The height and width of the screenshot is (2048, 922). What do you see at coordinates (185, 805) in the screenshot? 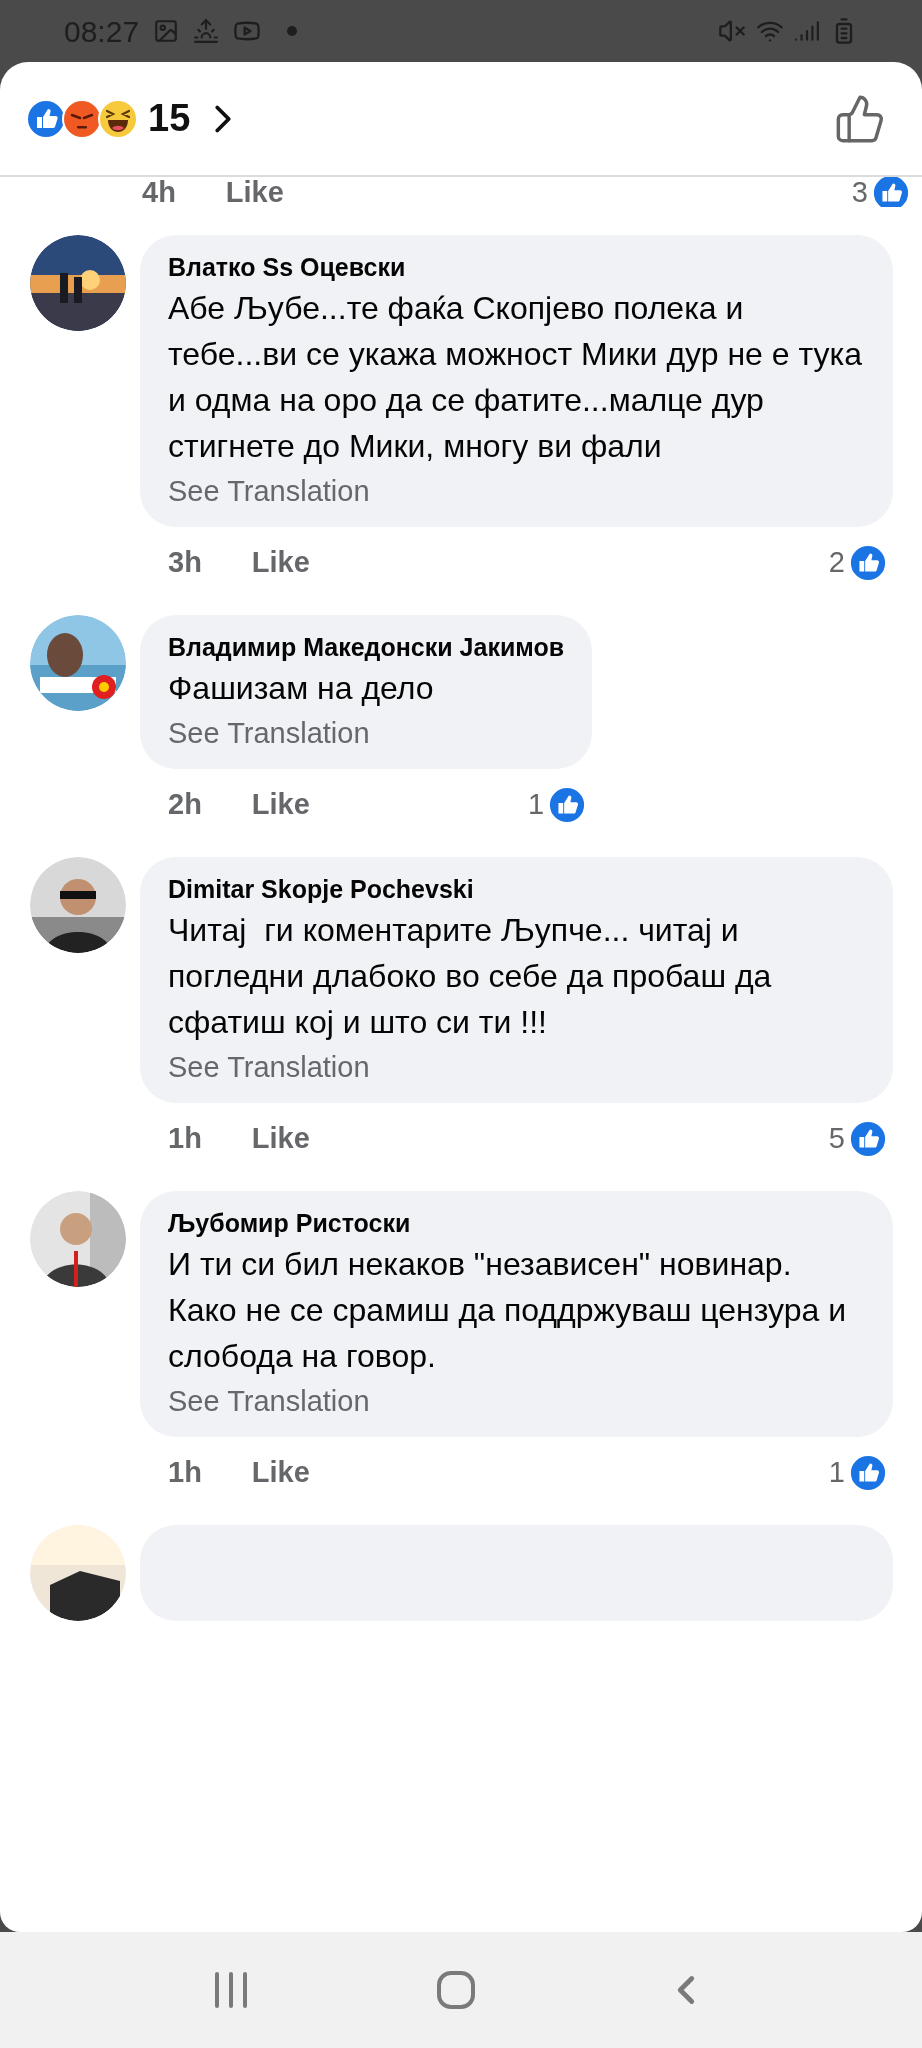
I see `comment-time: 2h` at bounding box center [185, 805].